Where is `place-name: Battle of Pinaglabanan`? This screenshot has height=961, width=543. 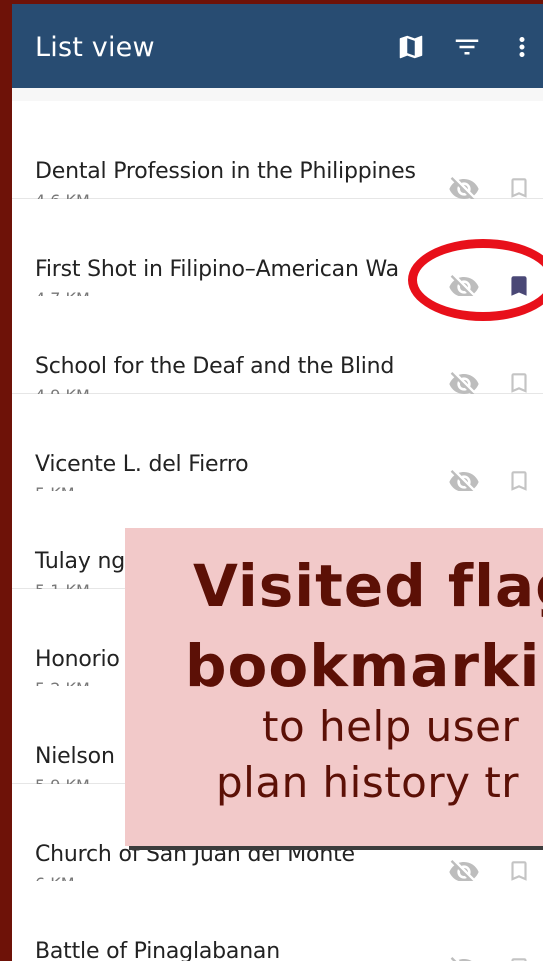 place-name: Battle of Pinaglabanan is located at coordinates (157, 950).